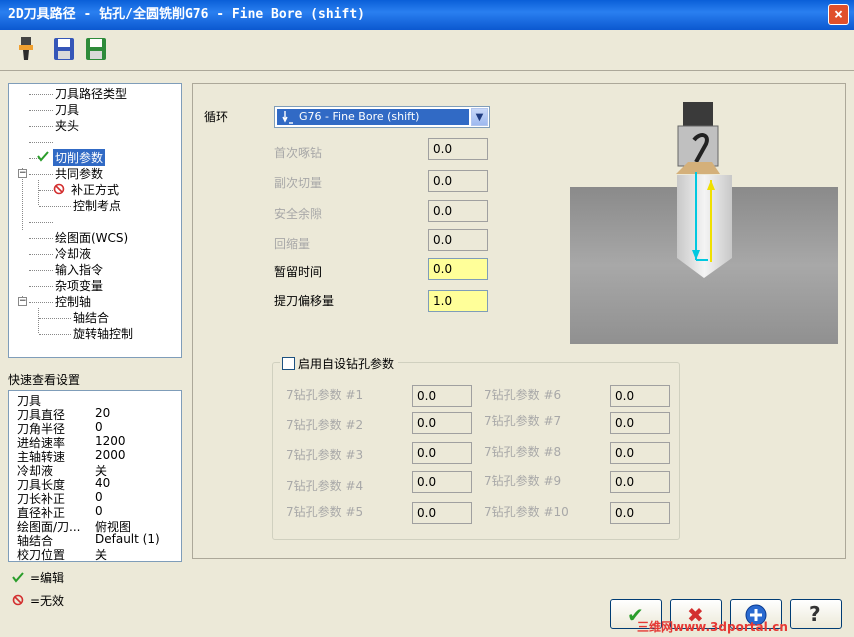 This screenshot has height=637, width=854. I want to click on custom-param-label: 7钻孔参数 #1, so click(325, 395).